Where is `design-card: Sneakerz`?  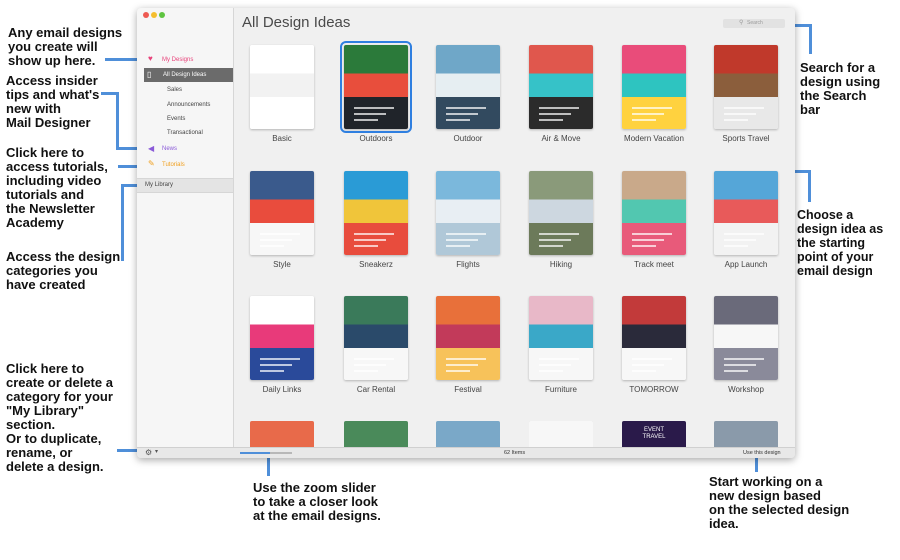
design-card: Sneakerz is located at coordinates (376, 221).